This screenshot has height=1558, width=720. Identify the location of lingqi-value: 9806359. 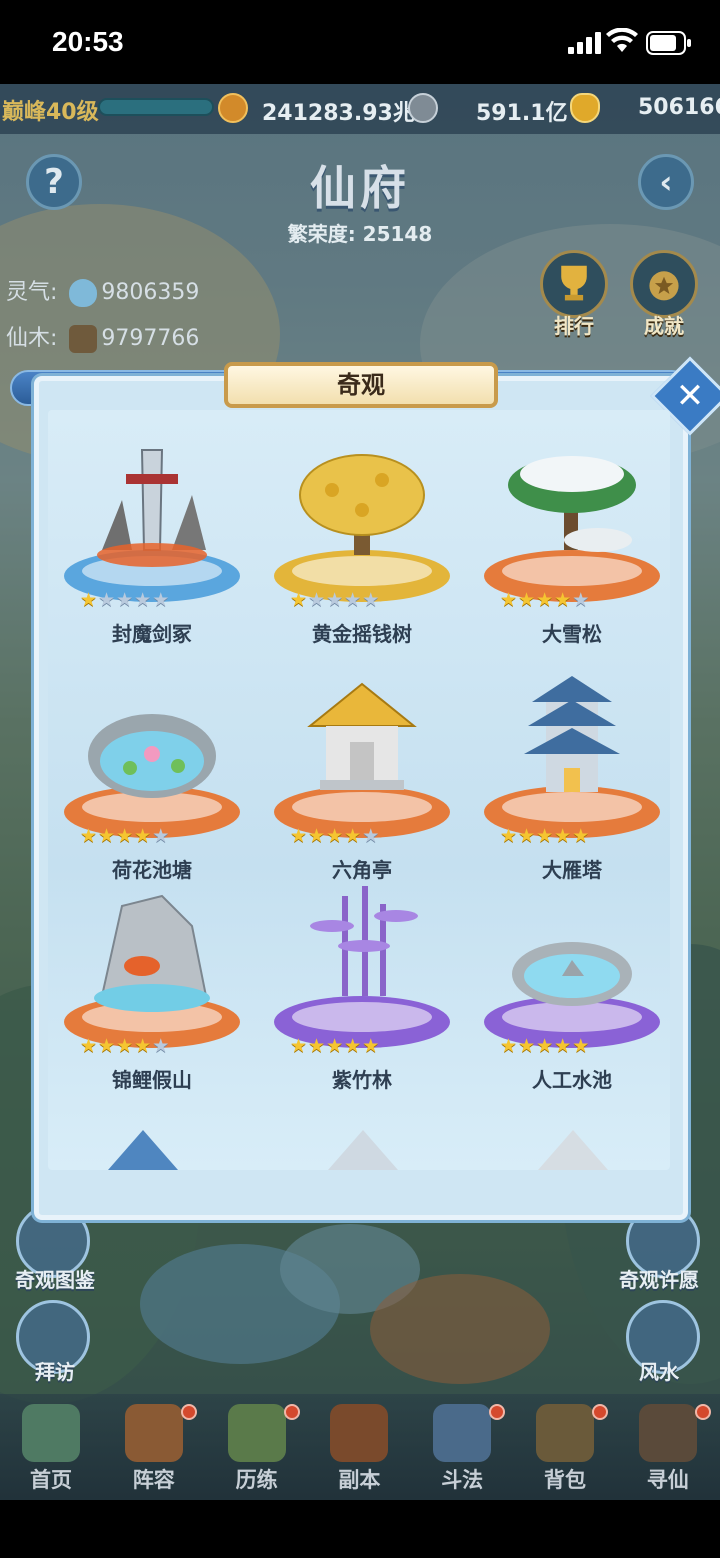
(150, 292).